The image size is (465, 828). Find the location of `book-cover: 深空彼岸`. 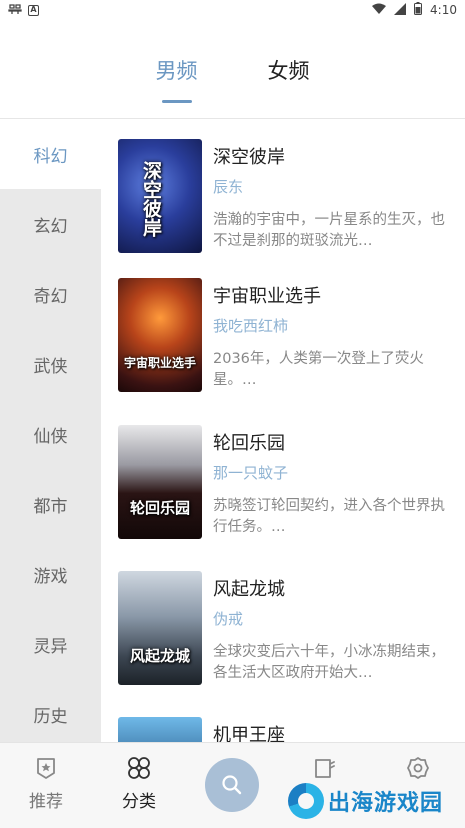

book-cover: 深空彼岸 is located at coordinates (160, 196).